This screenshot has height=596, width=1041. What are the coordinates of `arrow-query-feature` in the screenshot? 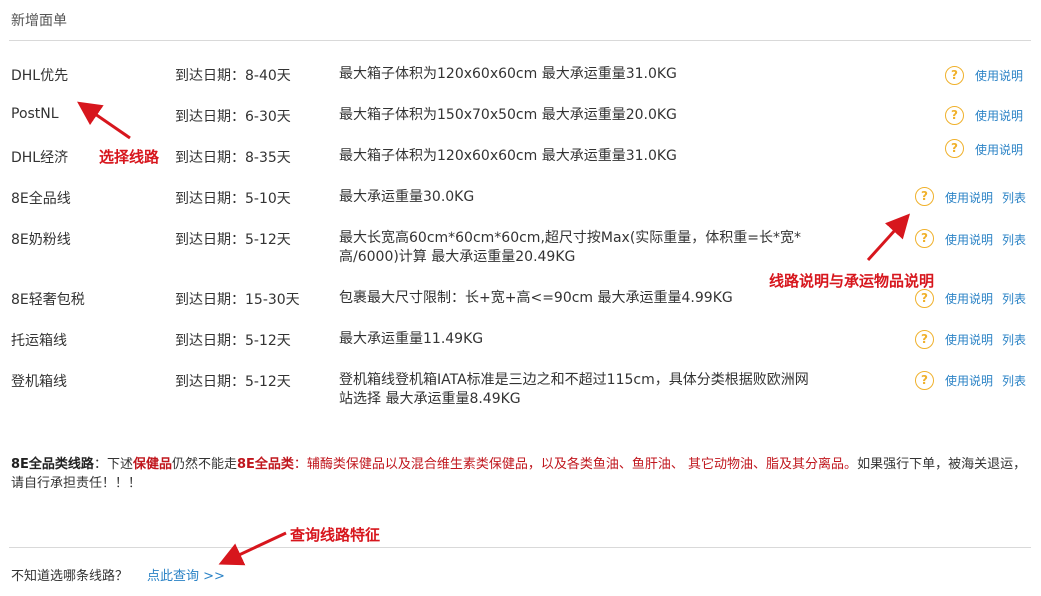 It's located at (252, 548).